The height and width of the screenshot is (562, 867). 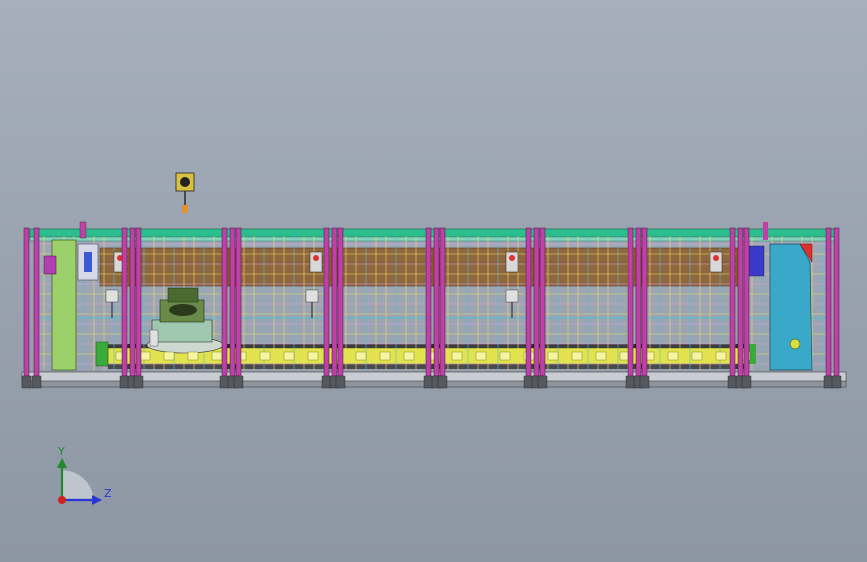 What do you see at coordinates (108, 493) in the screenshot?
I see `z-axis-label: Z` at bounding box center [108, 493].